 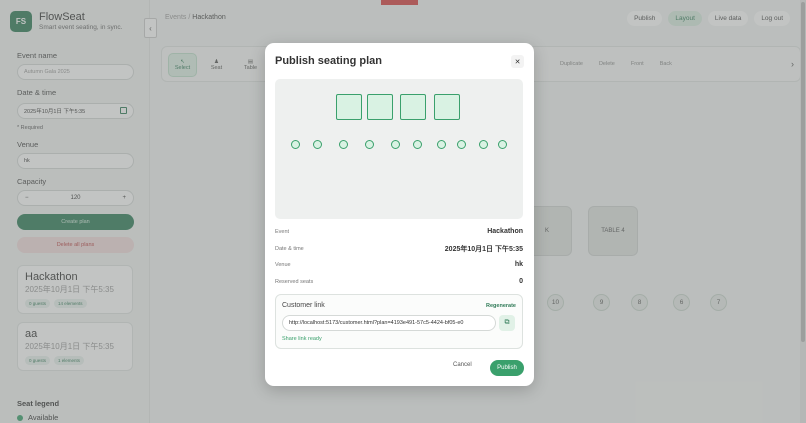 I want to click on publish-confirm-button: Publish, so click(x=507, y=368).